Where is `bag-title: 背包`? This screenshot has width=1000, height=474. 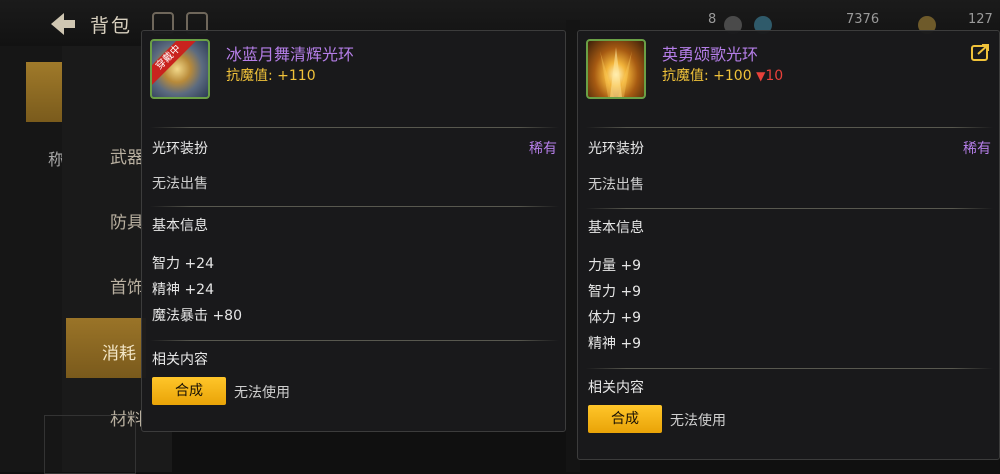
bag-title: 背包 is located at coordinates (111, 26).